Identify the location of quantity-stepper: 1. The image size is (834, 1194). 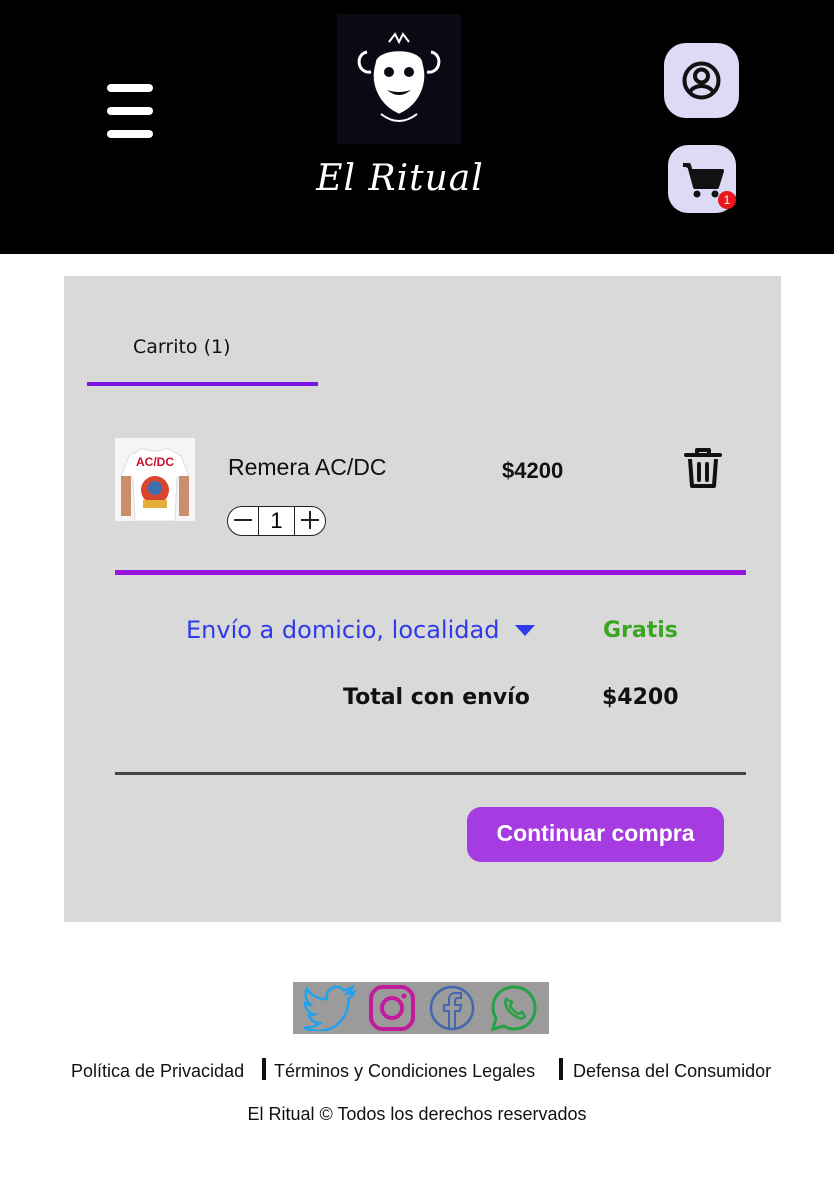
(276, 521).